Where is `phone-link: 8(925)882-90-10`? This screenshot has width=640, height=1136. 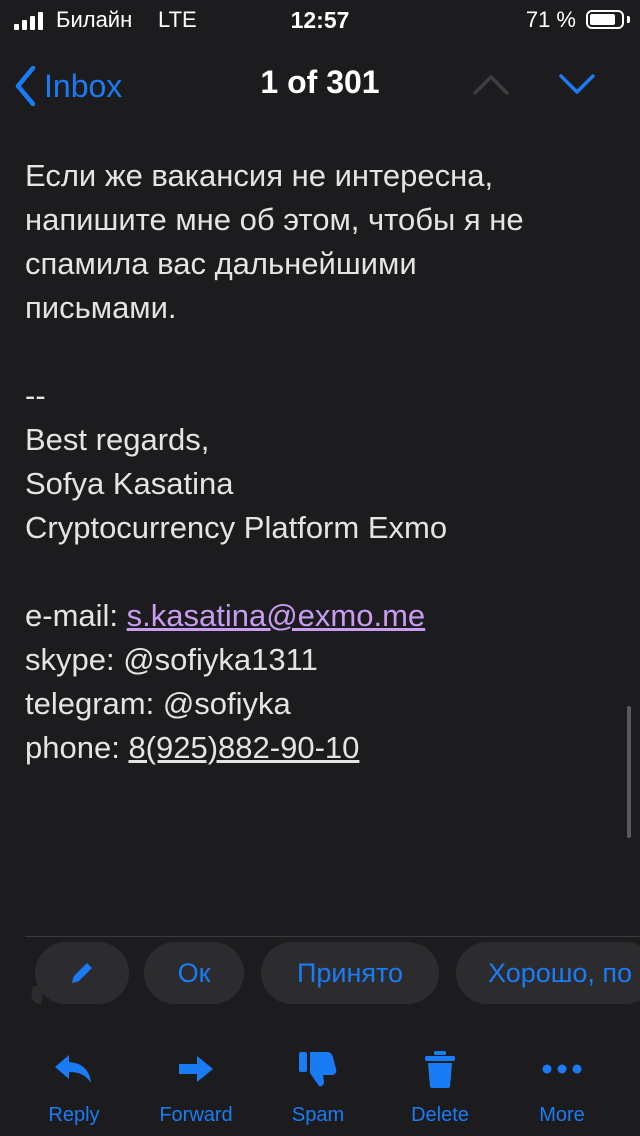
phone-link: 8(925)882-90-10 is located at coordinates (243, 747).